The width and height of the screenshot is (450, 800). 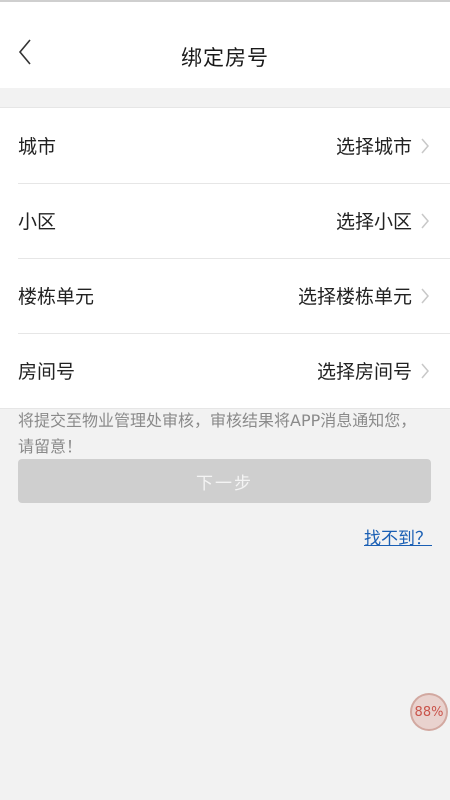 What do you see at coordinates (224, 481) in the screenshot?
I see `next-step-button: 下一步` at bounding box center [224, 481].